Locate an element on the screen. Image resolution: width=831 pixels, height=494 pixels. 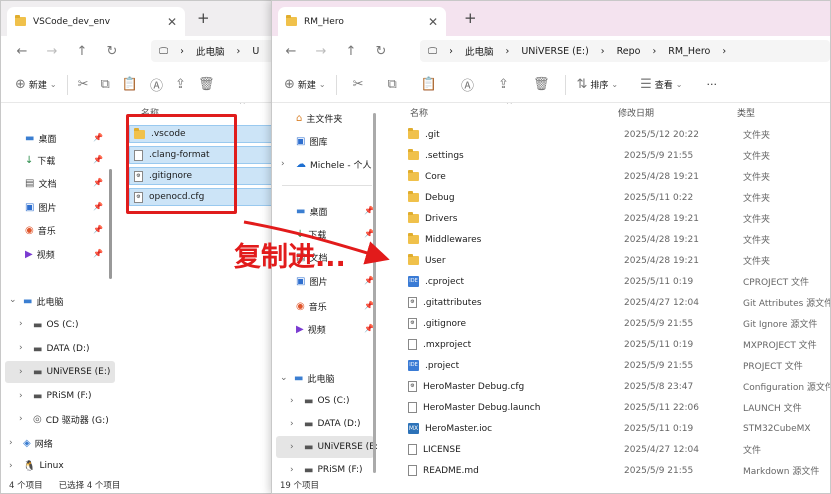
breadcrumb-current: RM_Hero is located at coordinates (689, 51).